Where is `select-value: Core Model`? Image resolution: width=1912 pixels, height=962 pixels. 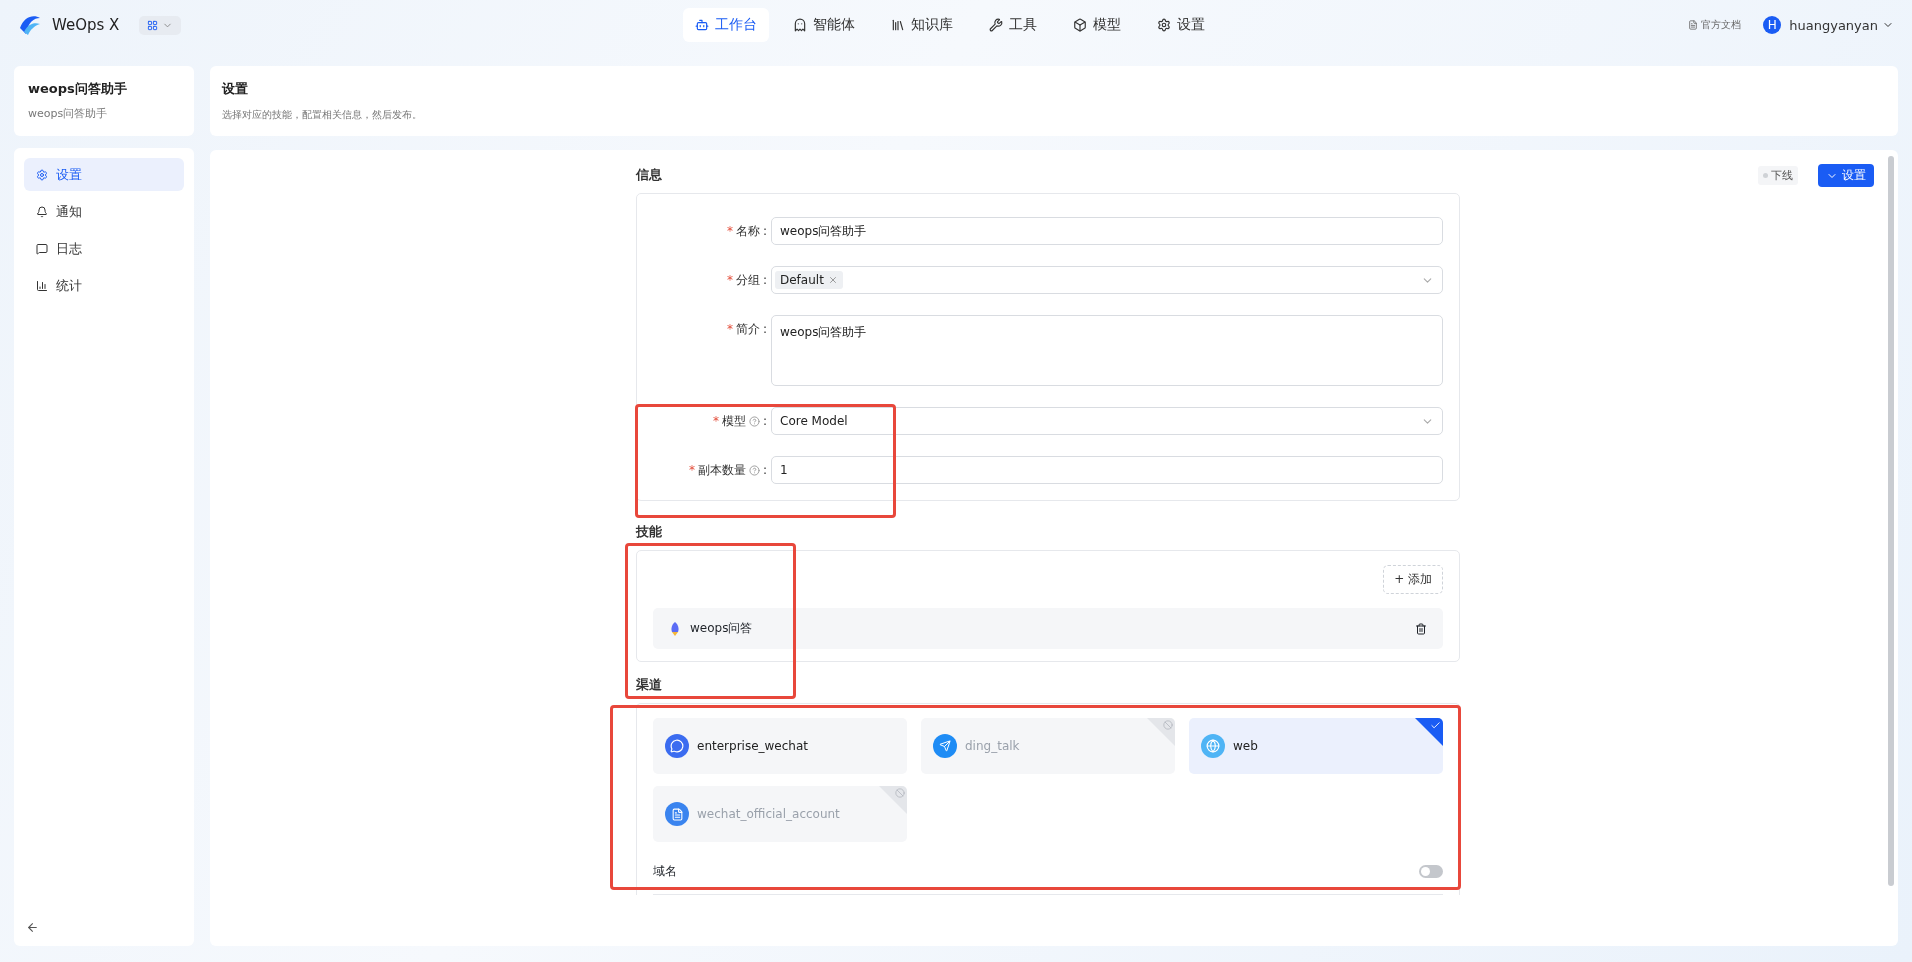 select-value: Core Model is located at coordinates (814, 421).